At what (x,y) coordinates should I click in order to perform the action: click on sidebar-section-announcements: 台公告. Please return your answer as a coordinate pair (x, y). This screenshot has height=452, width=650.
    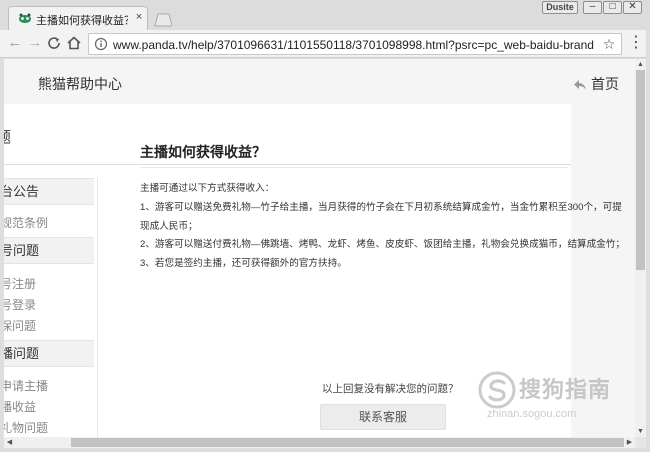
    Looking at the image, I should click on (49, 191).